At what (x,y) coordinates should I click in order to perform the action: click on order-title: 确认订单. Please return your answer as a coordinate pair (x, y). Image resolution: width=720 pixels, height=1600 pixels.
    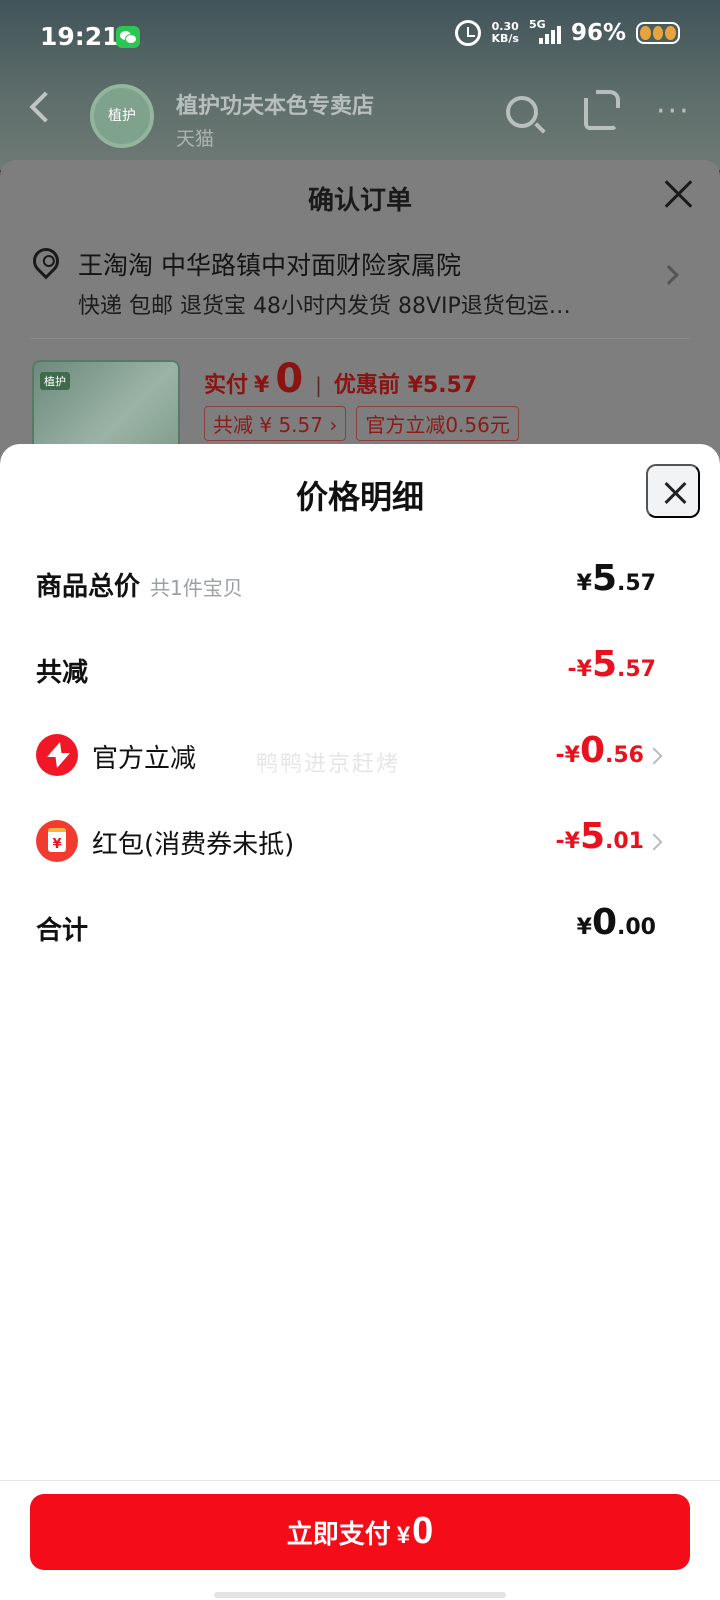
    Looking at the image, I should click on (359, 201).